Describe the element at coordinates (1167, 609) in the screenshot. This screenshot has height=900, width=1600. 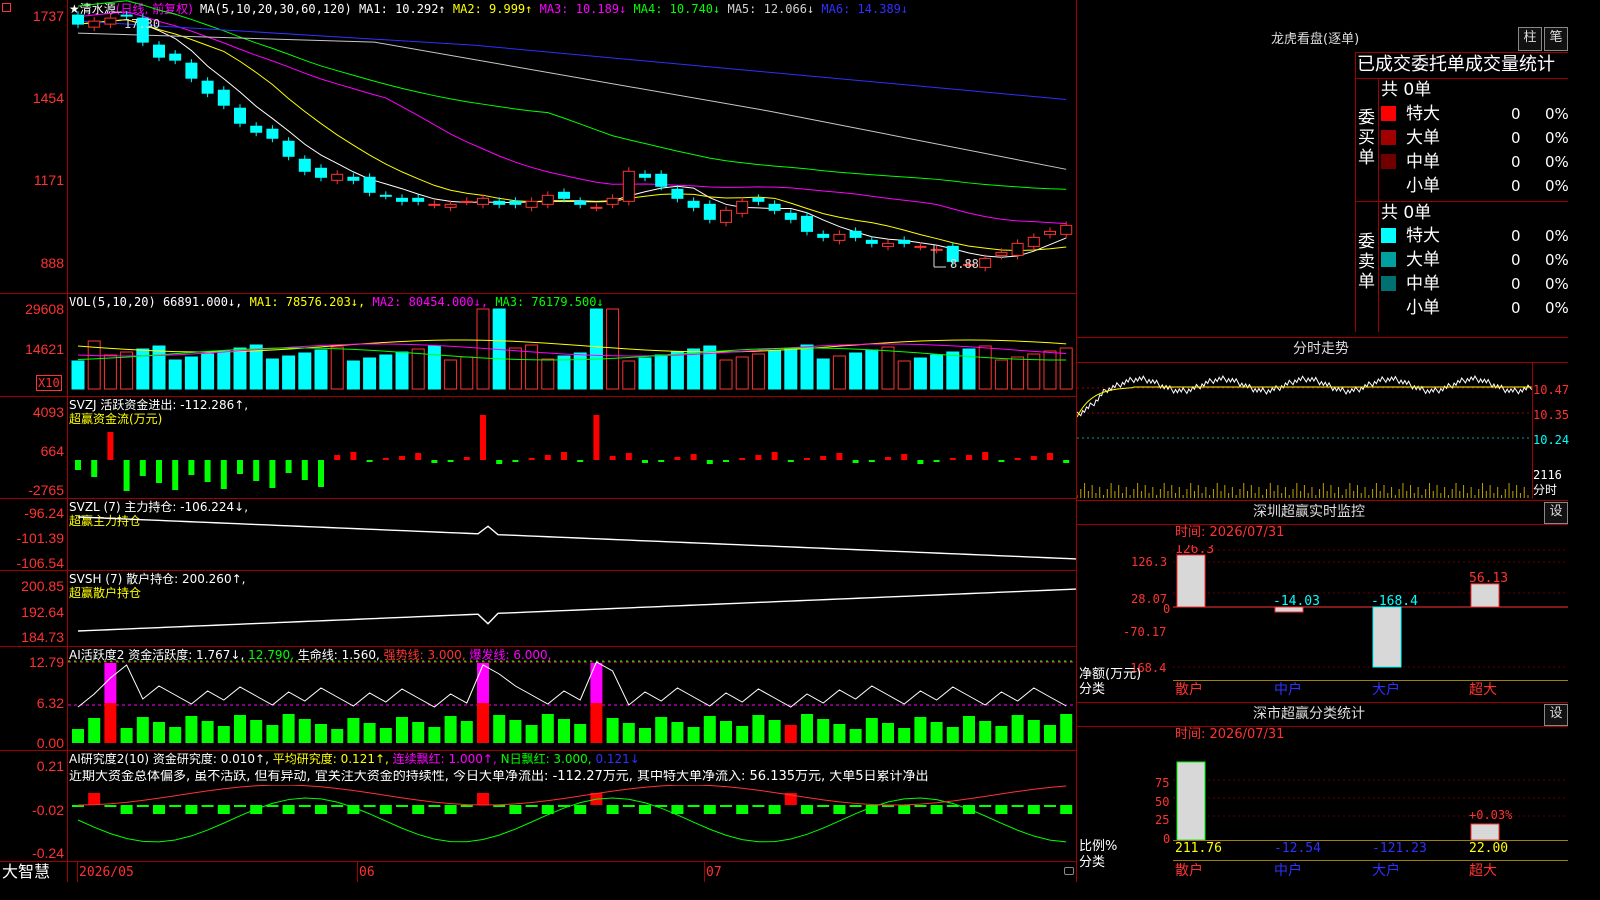
I see `sz-monitor-axis-3: 0` at that location.